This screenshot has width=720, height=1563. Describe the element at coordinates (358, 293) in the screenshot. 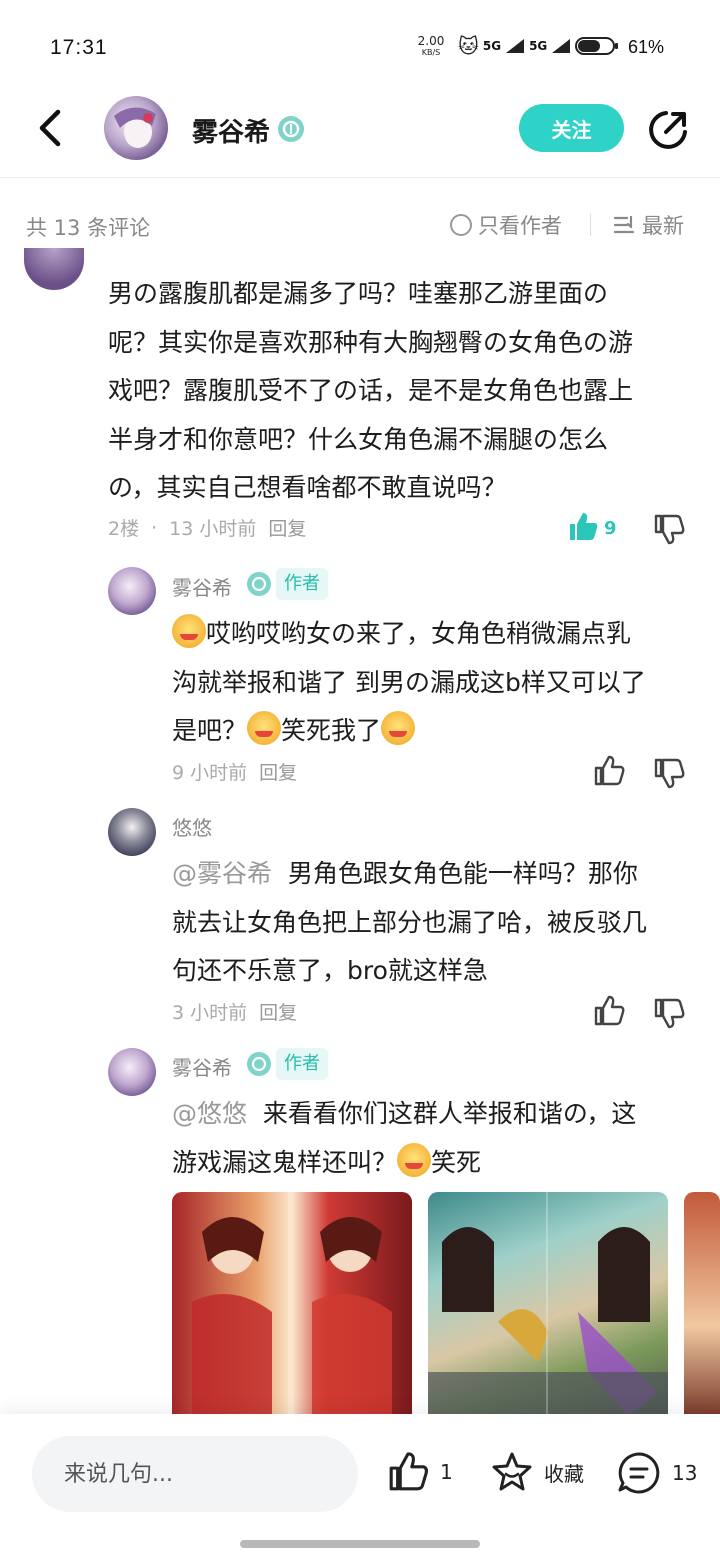

I see `comment-line: 男の露腹肌都是漏多了吗？哇塞那乙游里面の` at that location.